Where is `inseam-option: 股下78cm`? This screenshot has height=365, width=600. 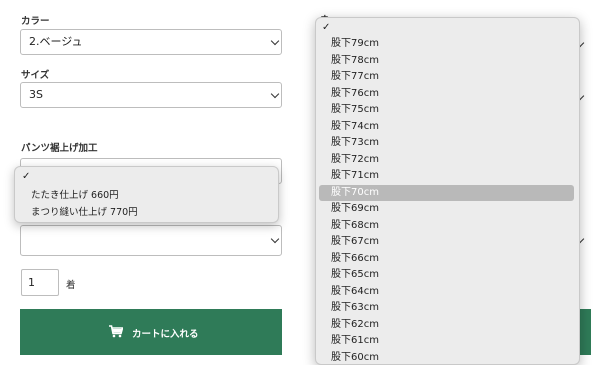
inseam-option: 股下78cm is located at coordinates (446, 61).